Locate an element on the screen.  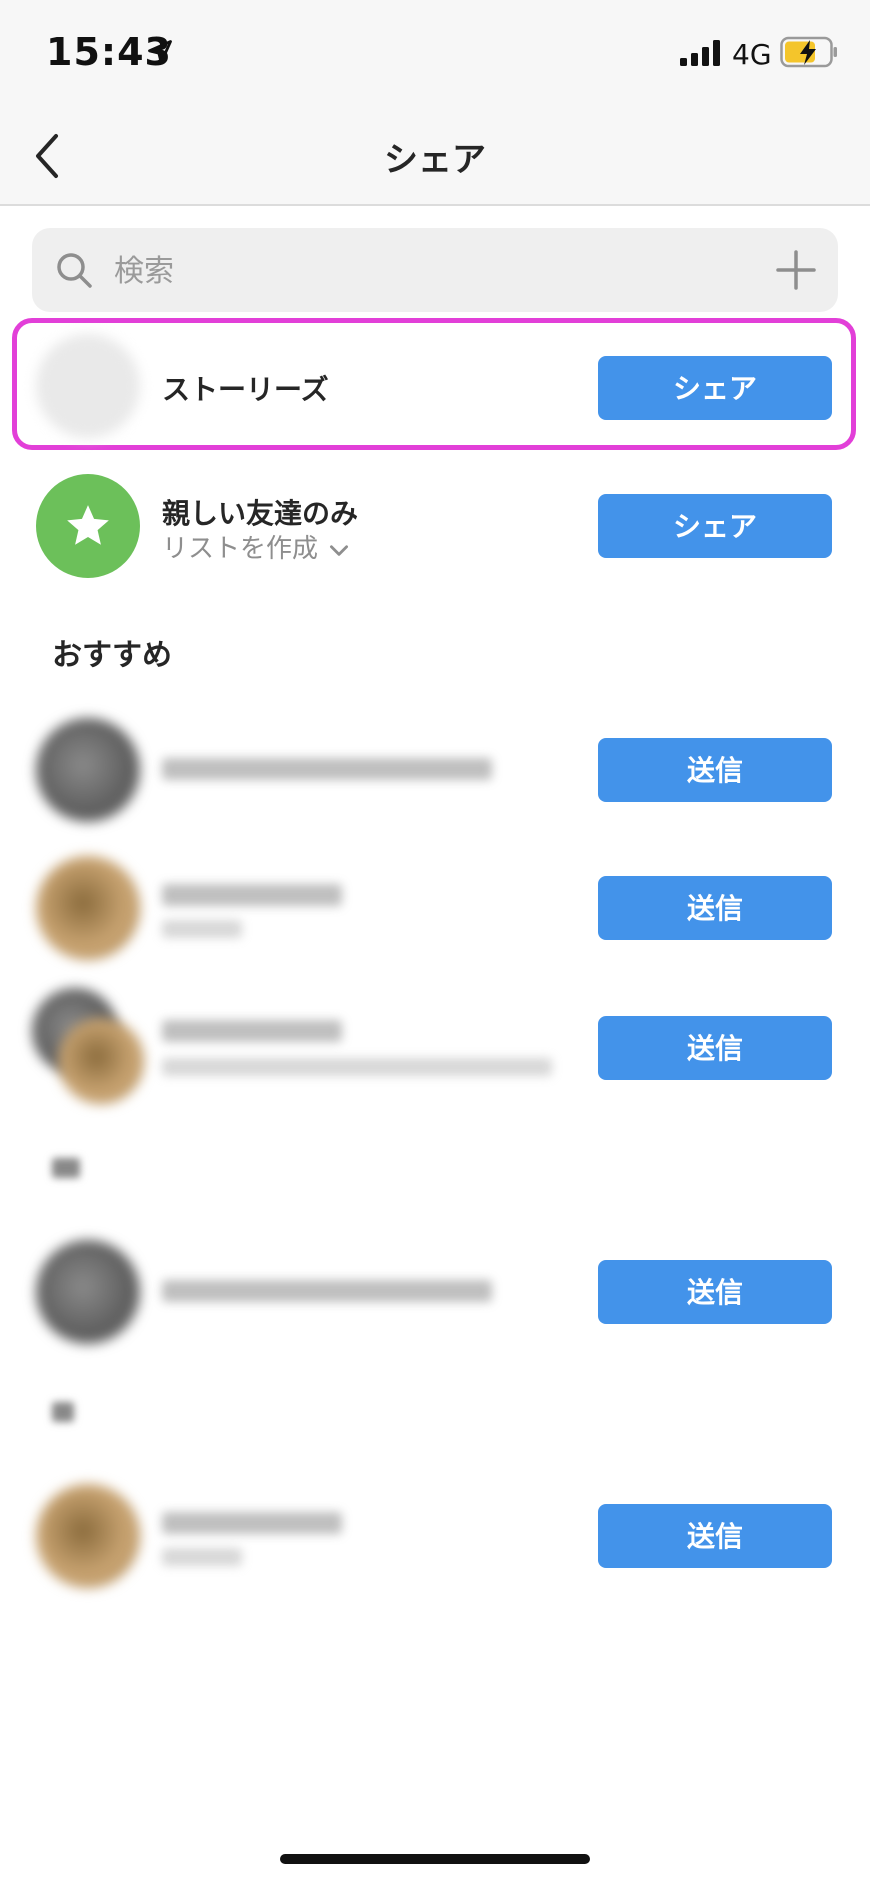
close-friends-avatar is located at coordinates (88, 526).